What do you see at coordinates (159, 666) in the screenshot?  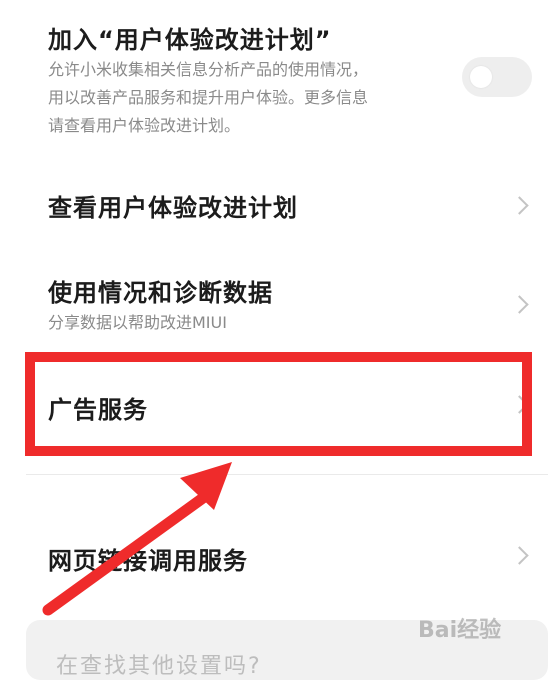 I see `other-settings-text: 在查找其他设置吗?` at bounding box center [159, 666].